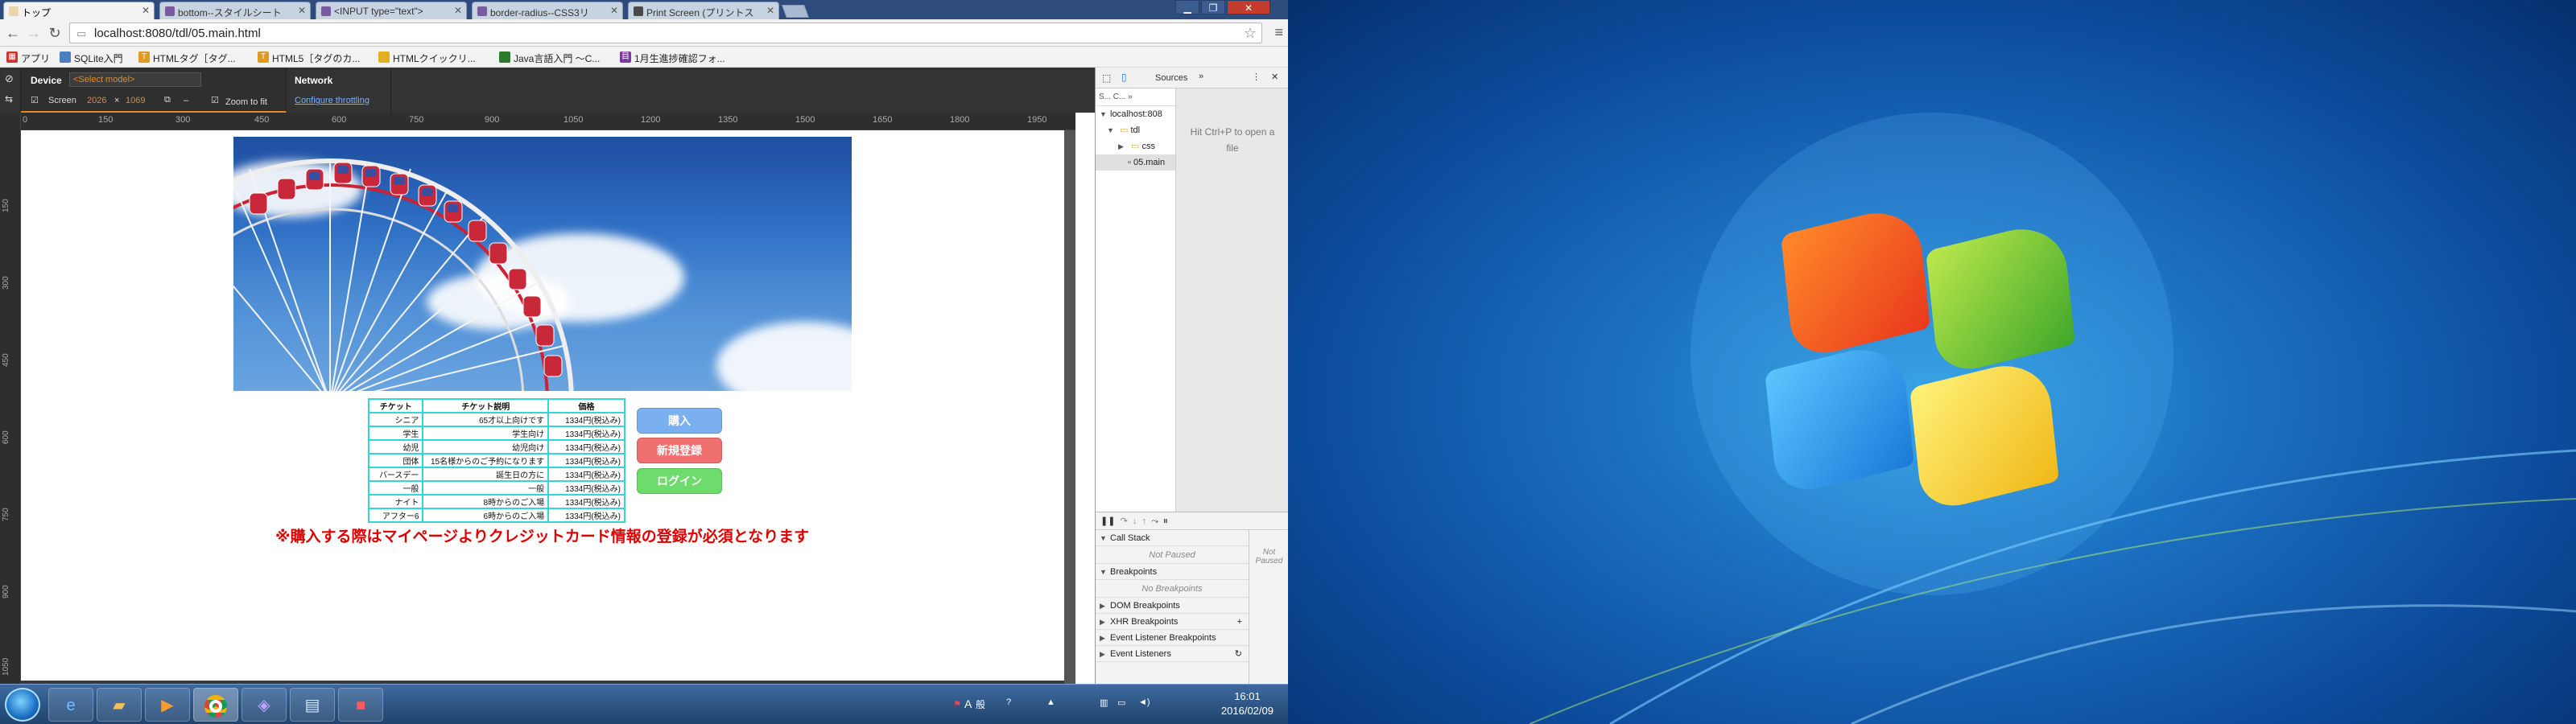 The image size is (2576, 724). I want to click on volume-icon: ◄), so click(1144, 702).